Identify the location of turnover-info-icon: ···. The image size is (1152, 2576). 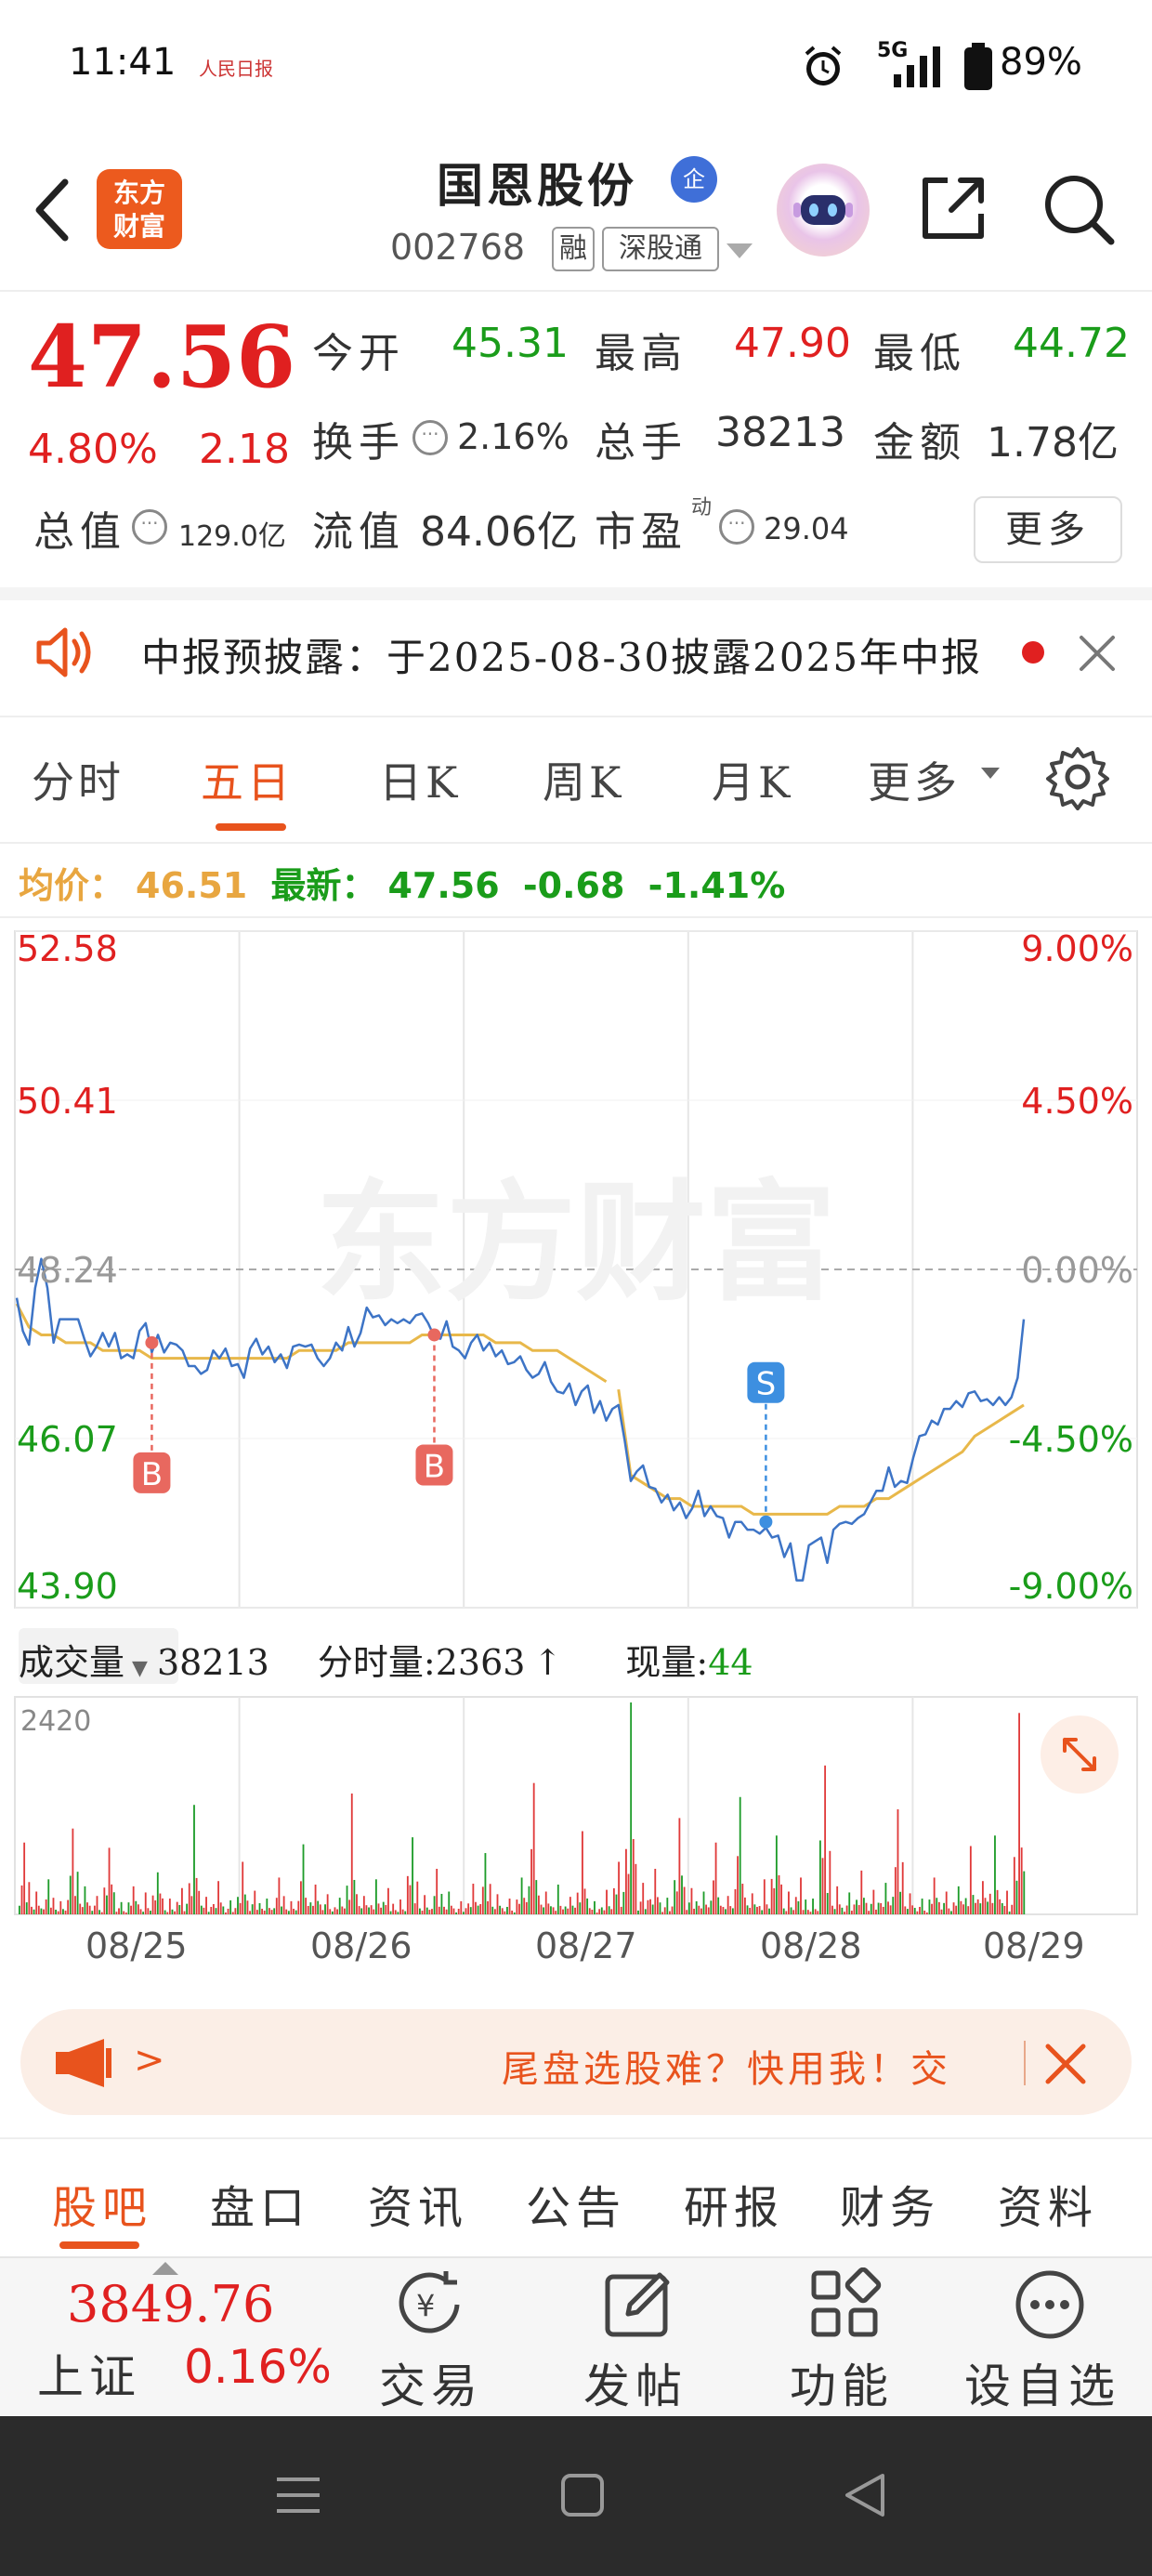
(430, 437).